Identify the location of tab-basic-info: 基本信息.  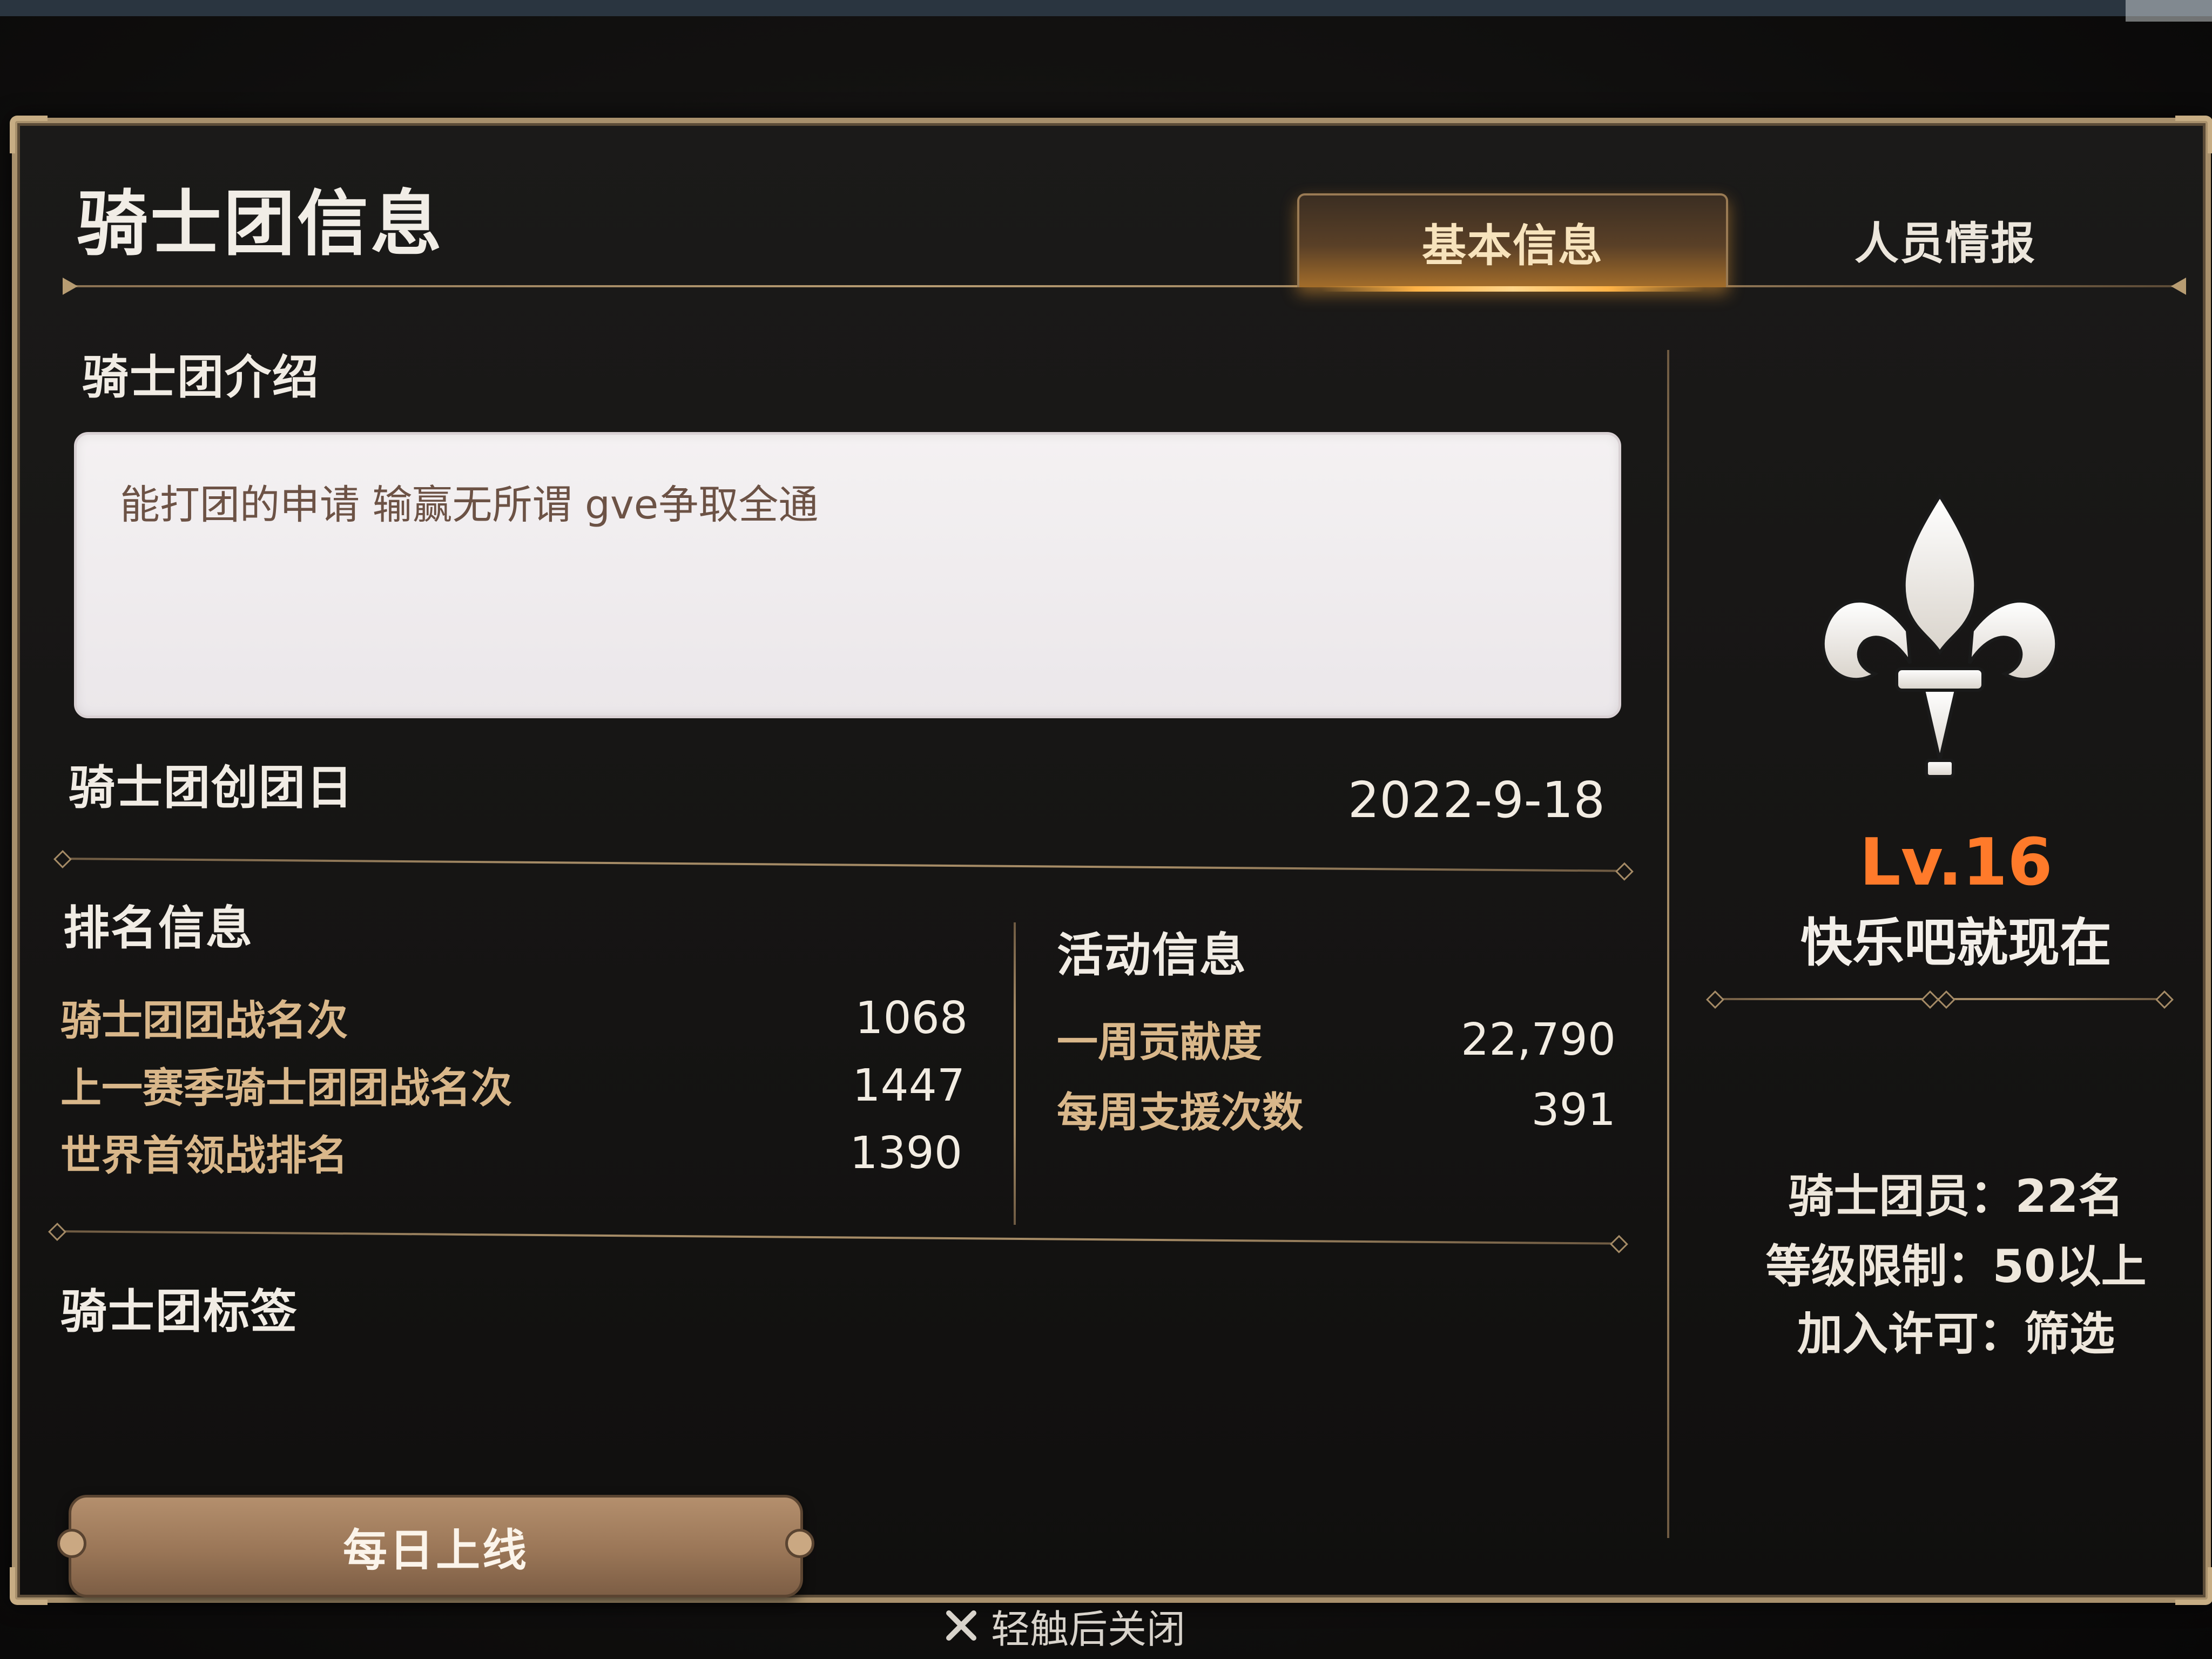
(1512, 242).